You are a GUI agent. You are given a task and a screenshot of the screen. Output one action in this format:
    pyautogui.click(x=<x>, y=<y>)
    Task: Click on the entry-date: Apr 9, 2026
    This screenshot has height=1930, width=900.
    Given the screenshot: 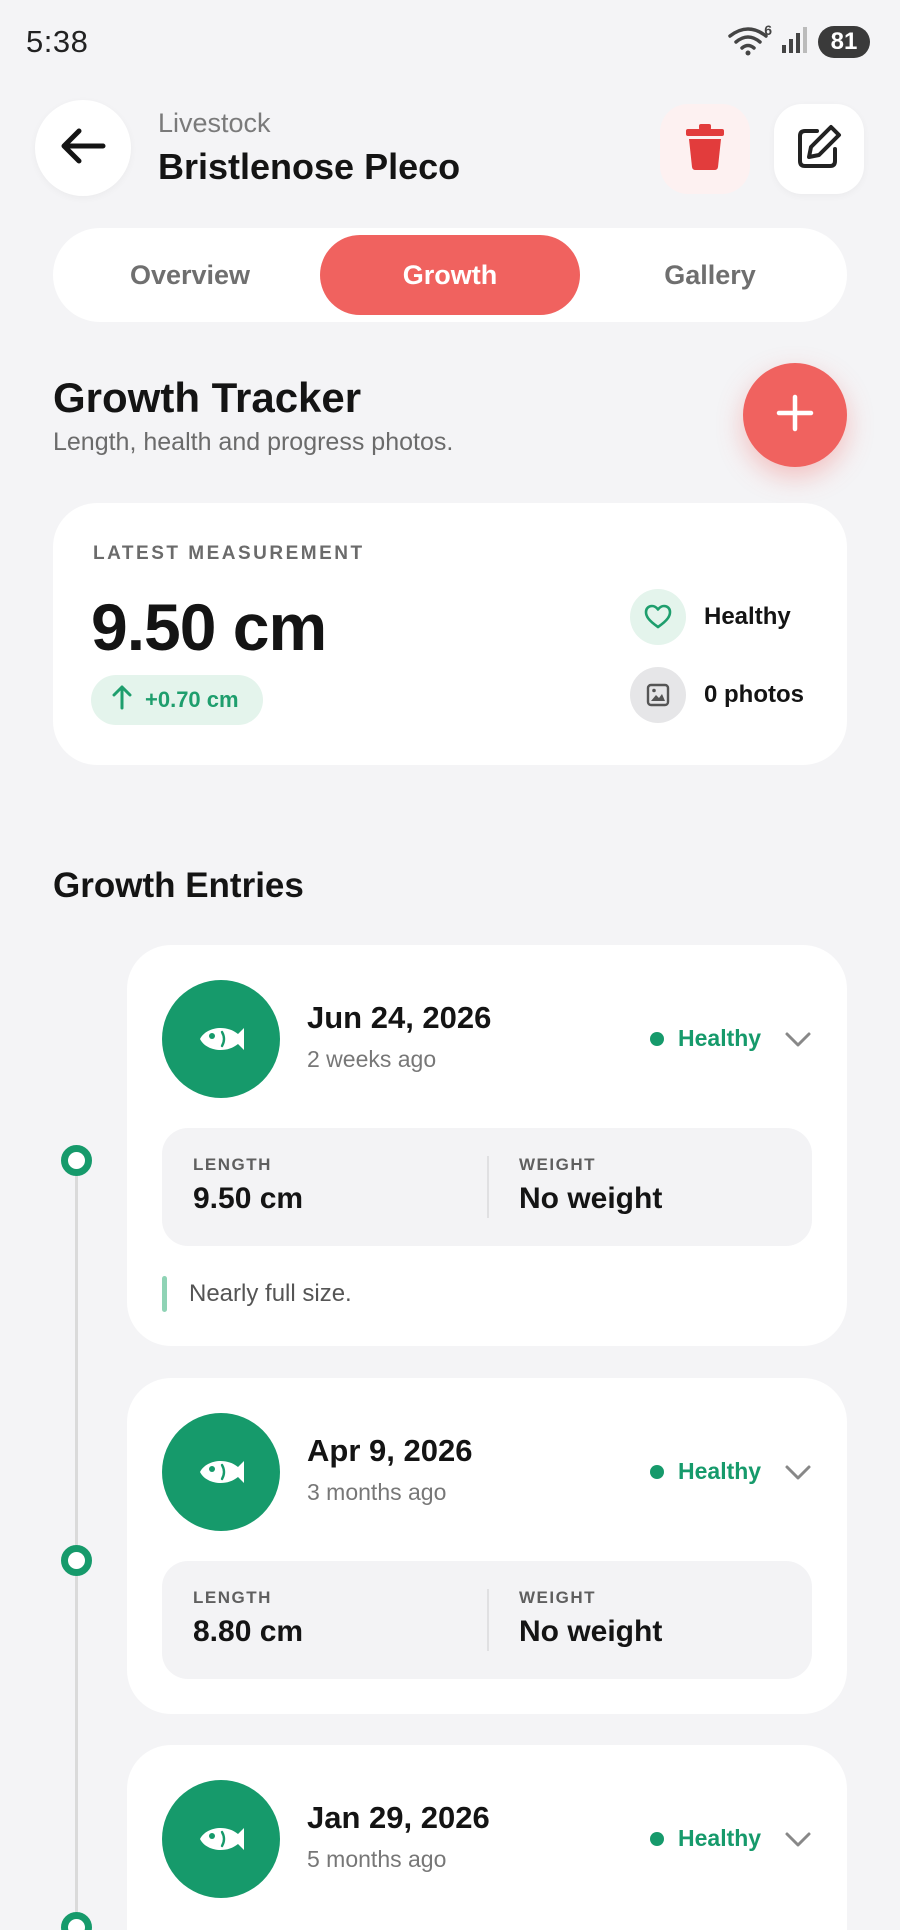 What is the action you would take?
    pyautogui.click(x=390, y=1450)
    